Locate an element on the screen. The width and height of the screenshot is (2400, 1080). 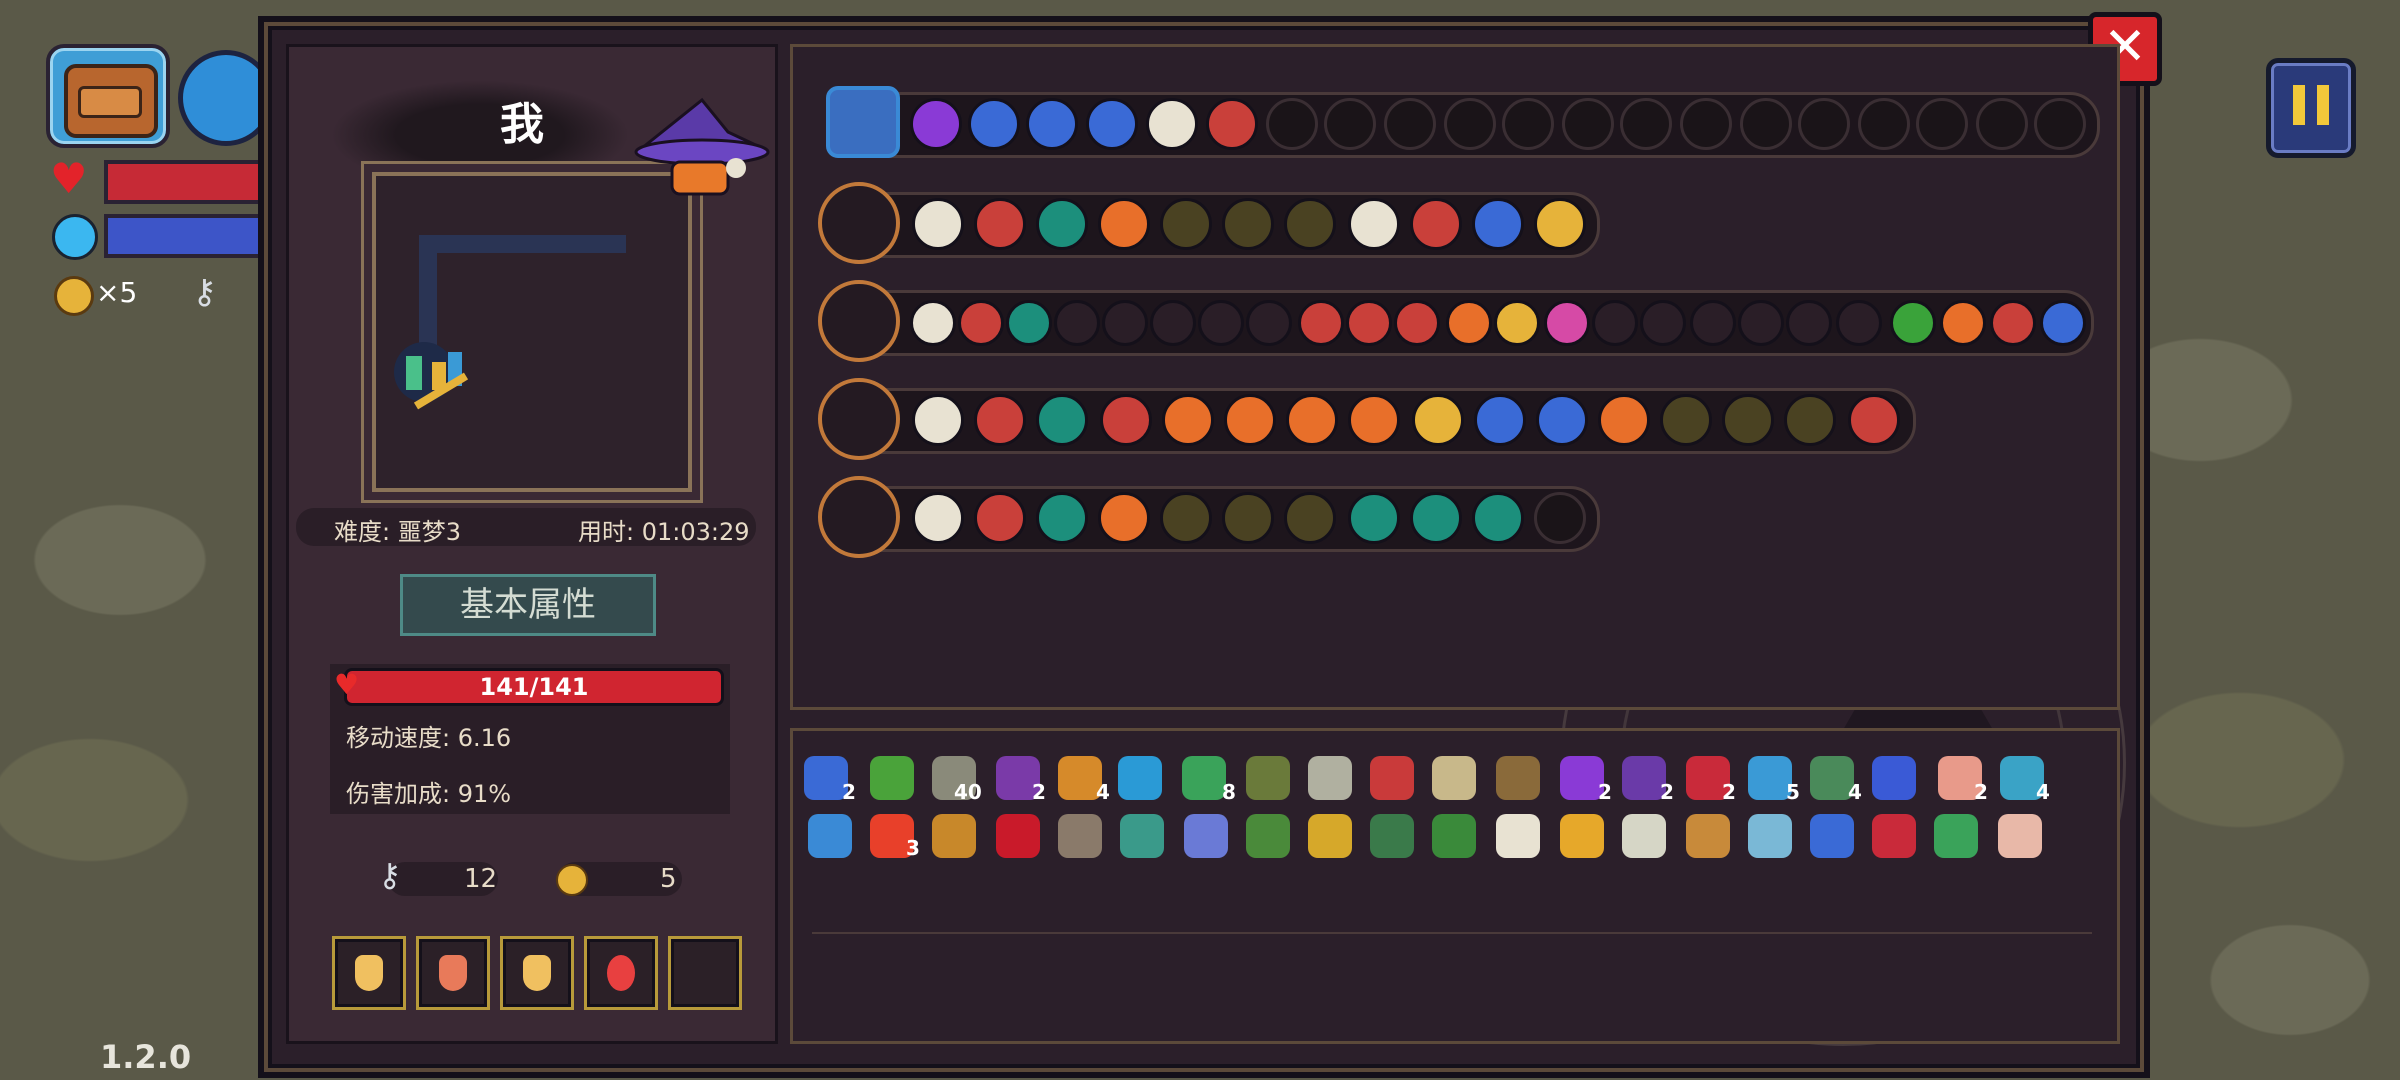
green-staff-weapon-icon is located at coordinates (859, 419).